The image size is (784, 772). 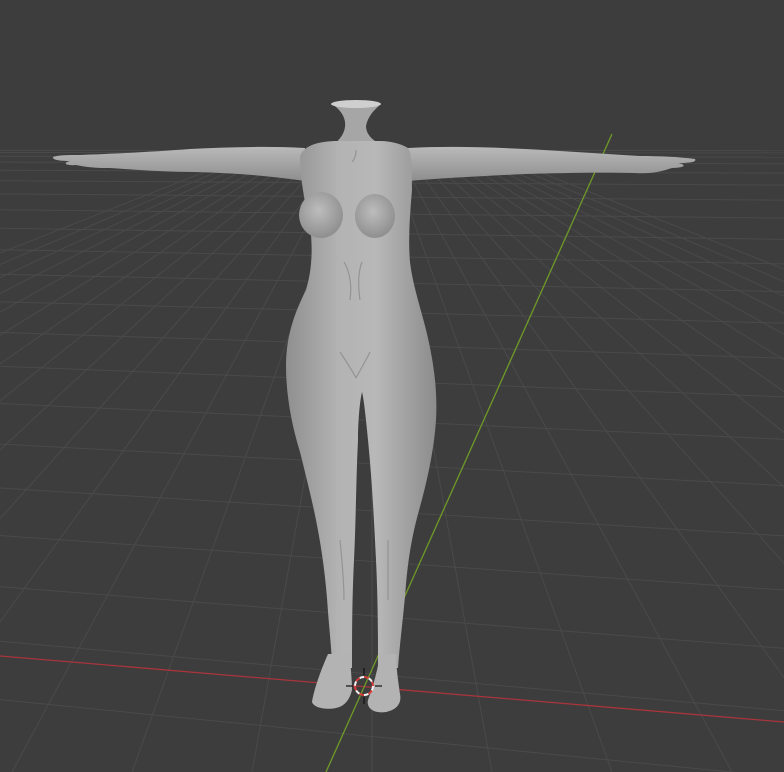 What do you see at coordinates (332, 681) in the screenshot?
I see `left-foot` at bounding box center [332, 681].